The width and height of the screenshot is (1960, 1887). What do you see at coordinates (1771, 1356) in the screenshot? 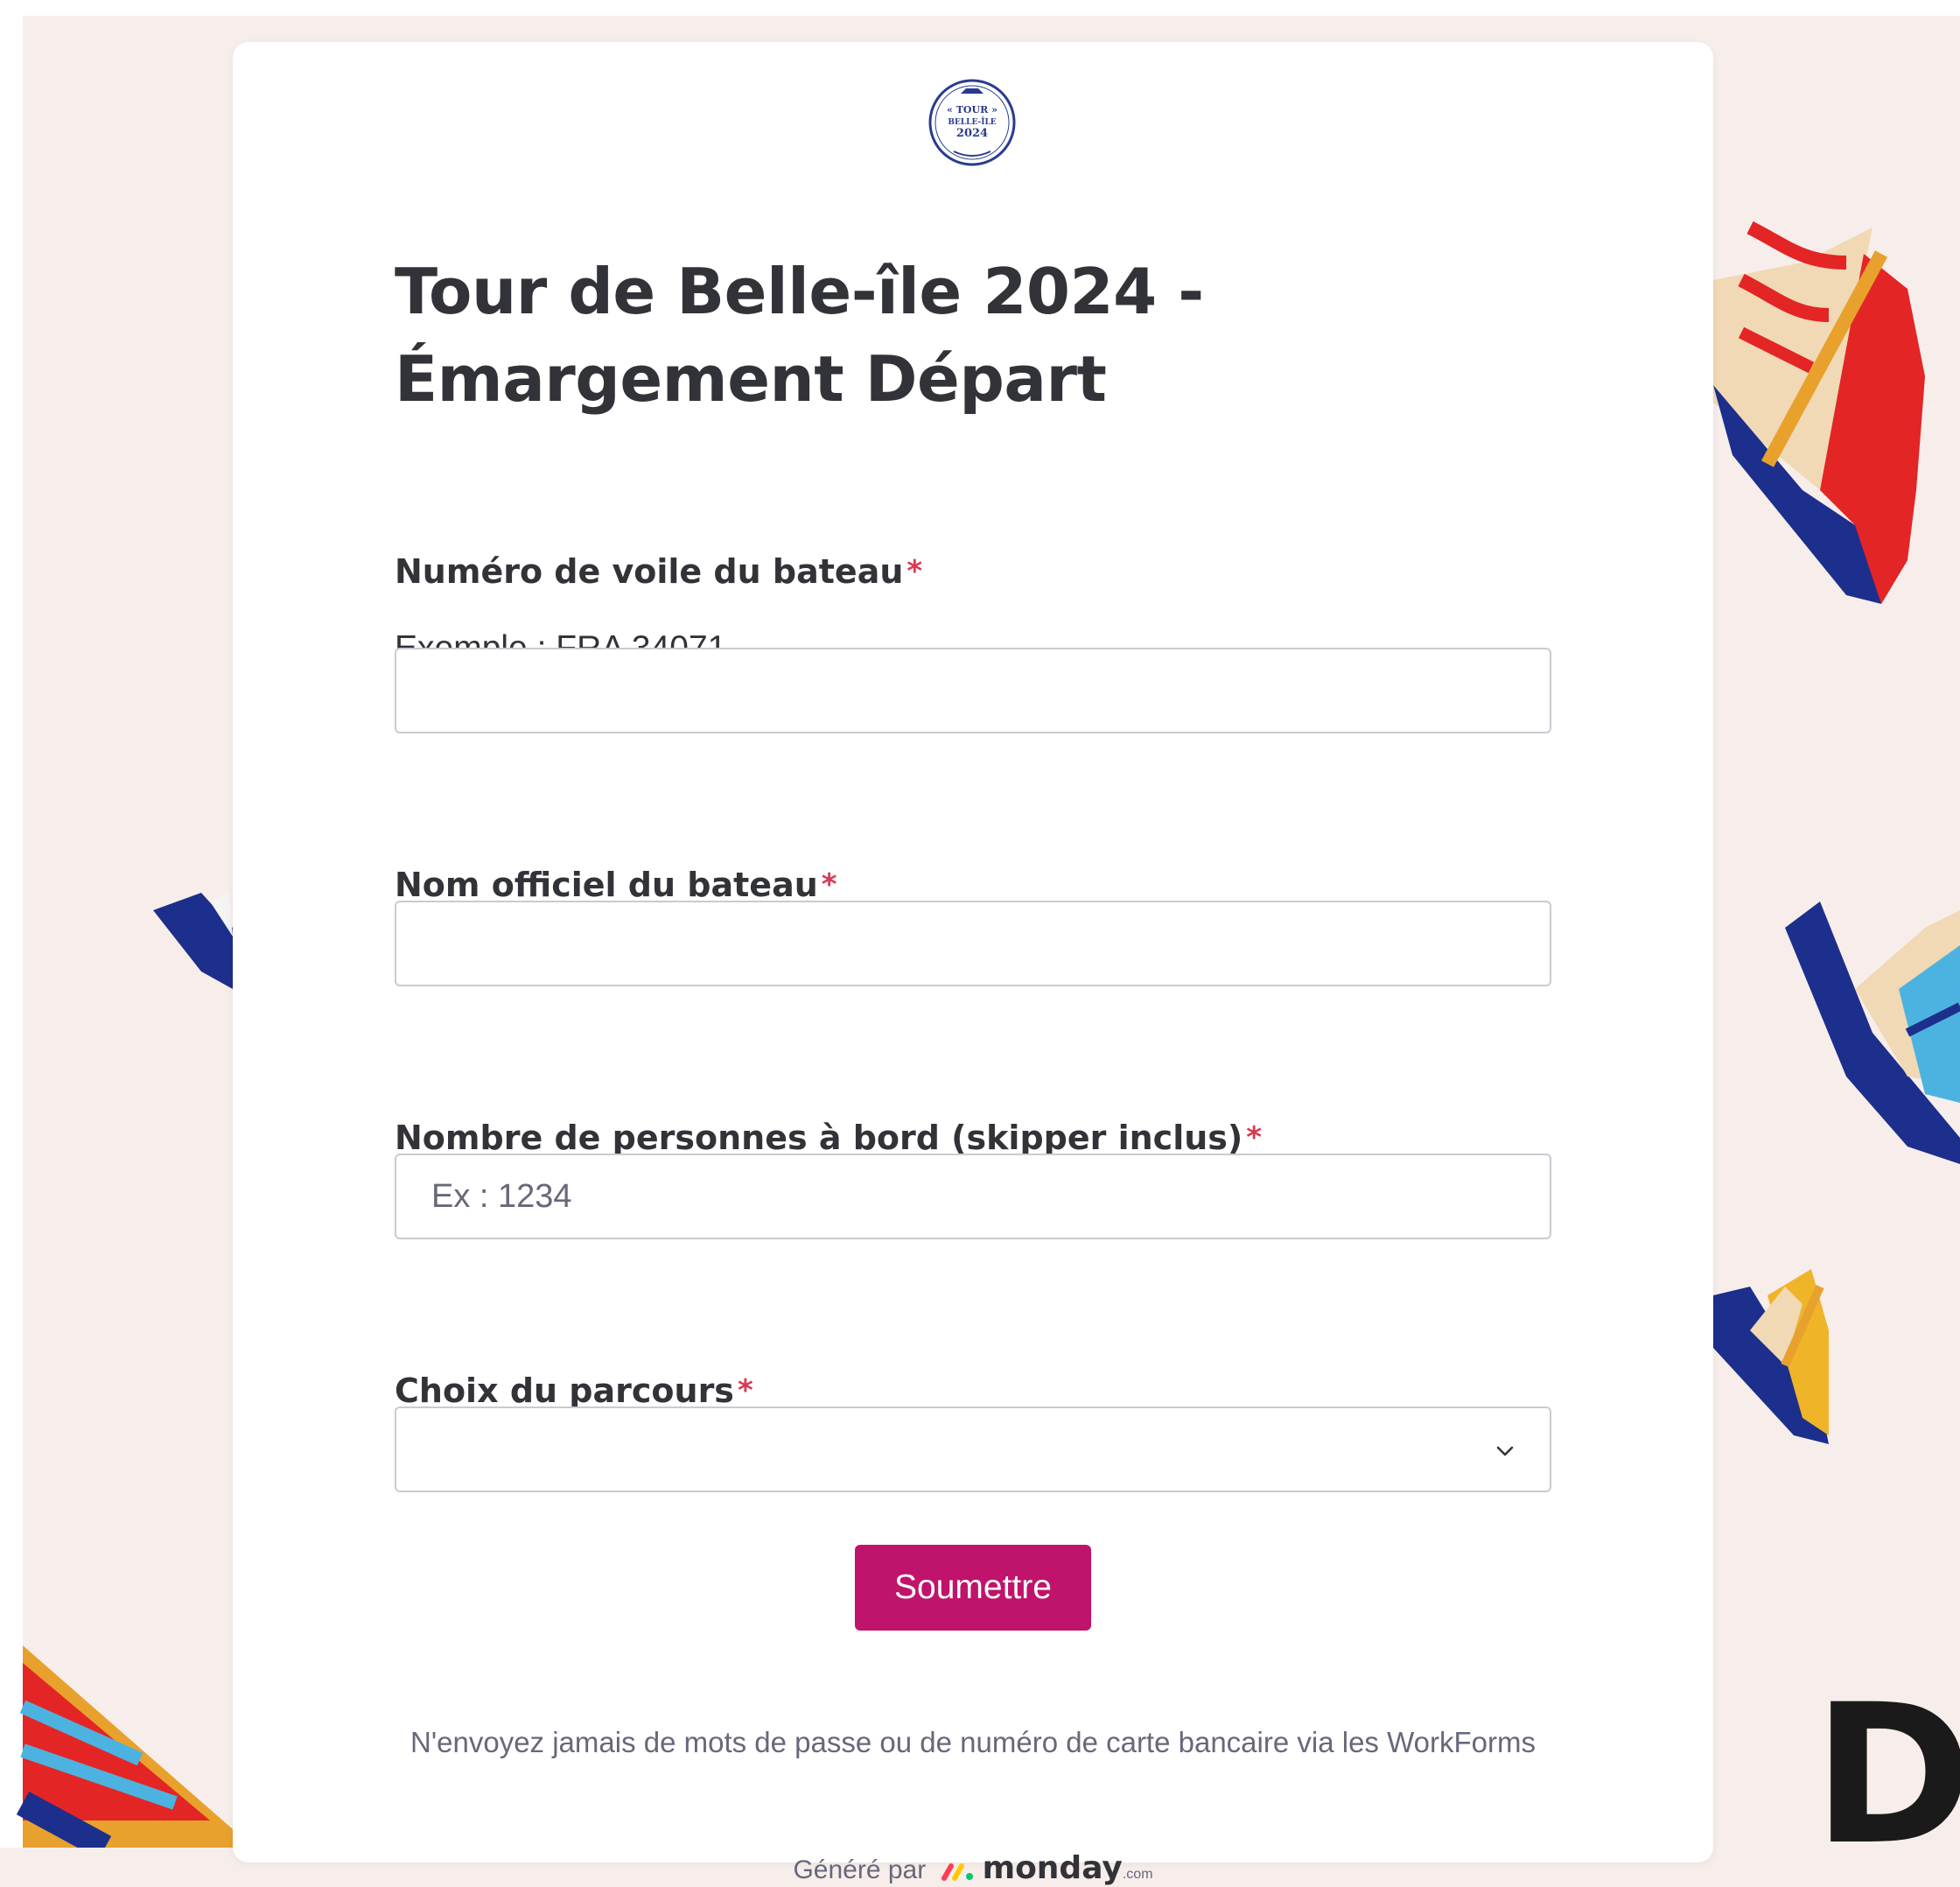
I see `sailboat-illustration-lower-right` at bounding box center [1771, 1356].